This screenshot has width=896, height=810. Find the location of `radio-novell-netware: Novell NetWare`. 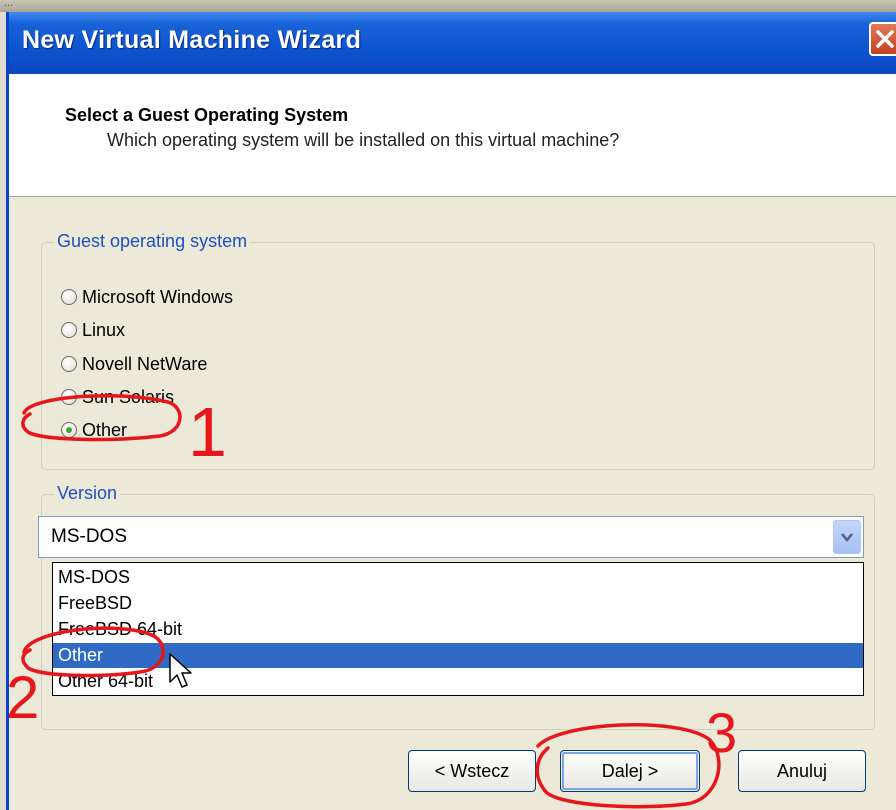

radio-novell-netware: Novell NetWare is located at coordinates (134, 364).